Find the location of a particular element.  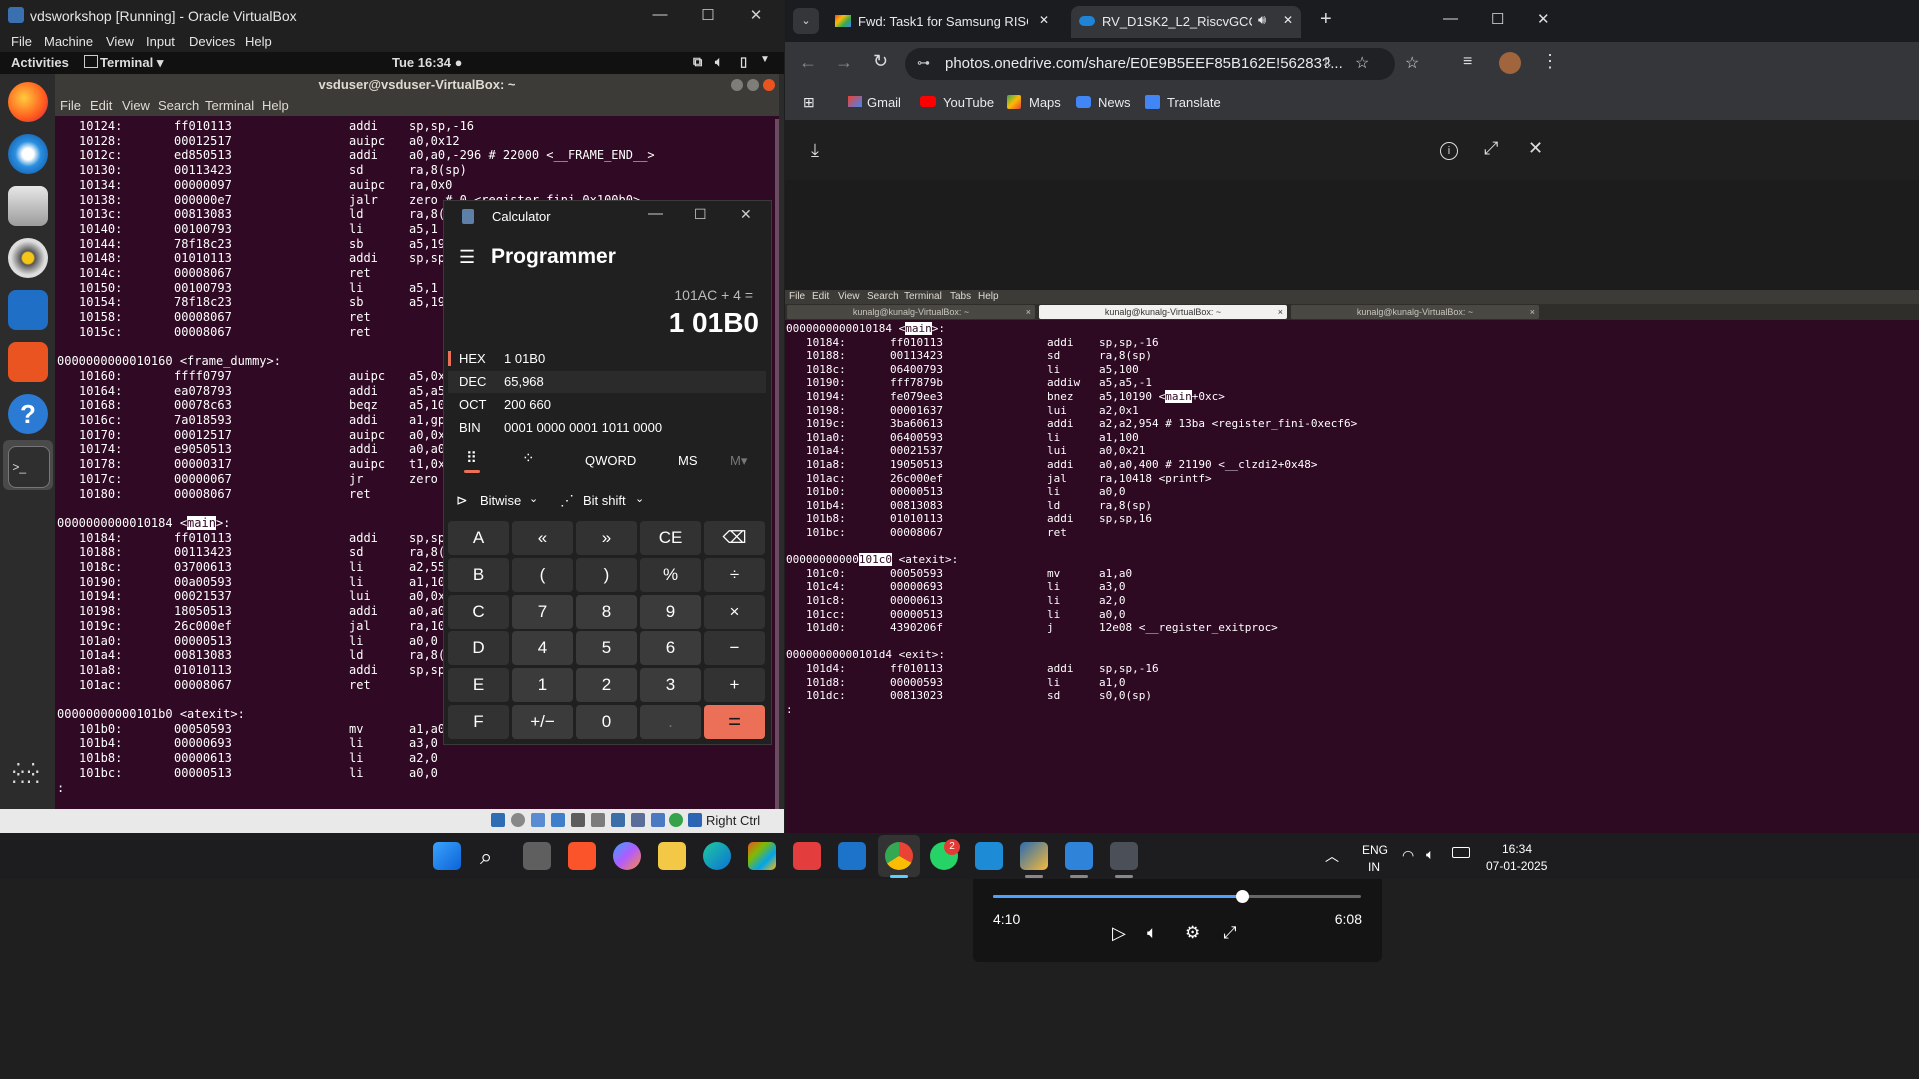

terminal-menu-file: File is located at coordinates (70, 105).